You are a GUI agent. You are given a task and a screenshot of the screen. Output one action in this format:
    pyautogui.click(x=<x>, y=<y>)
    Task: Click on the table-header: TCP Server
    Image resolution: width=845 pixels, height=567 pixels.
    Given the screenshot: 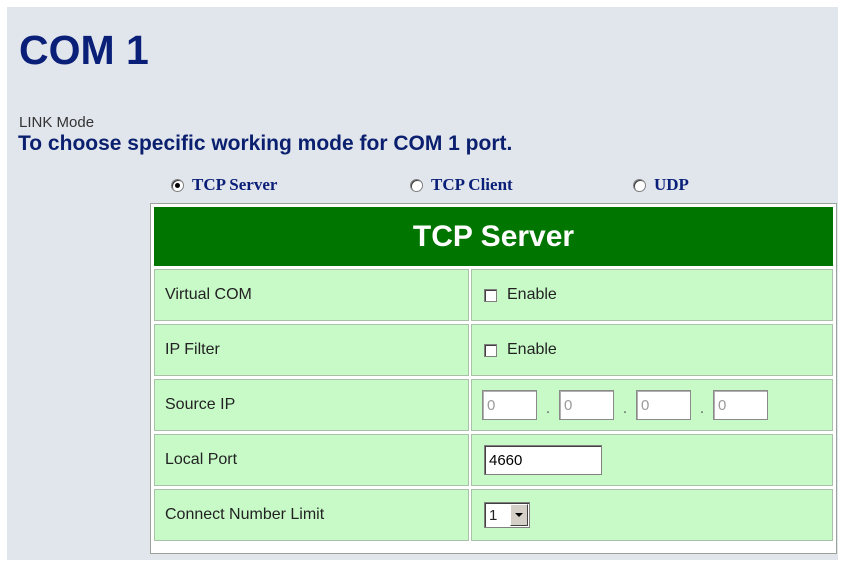 What is the action you would take?
    pyautogui.click(x=493, y=236)
    